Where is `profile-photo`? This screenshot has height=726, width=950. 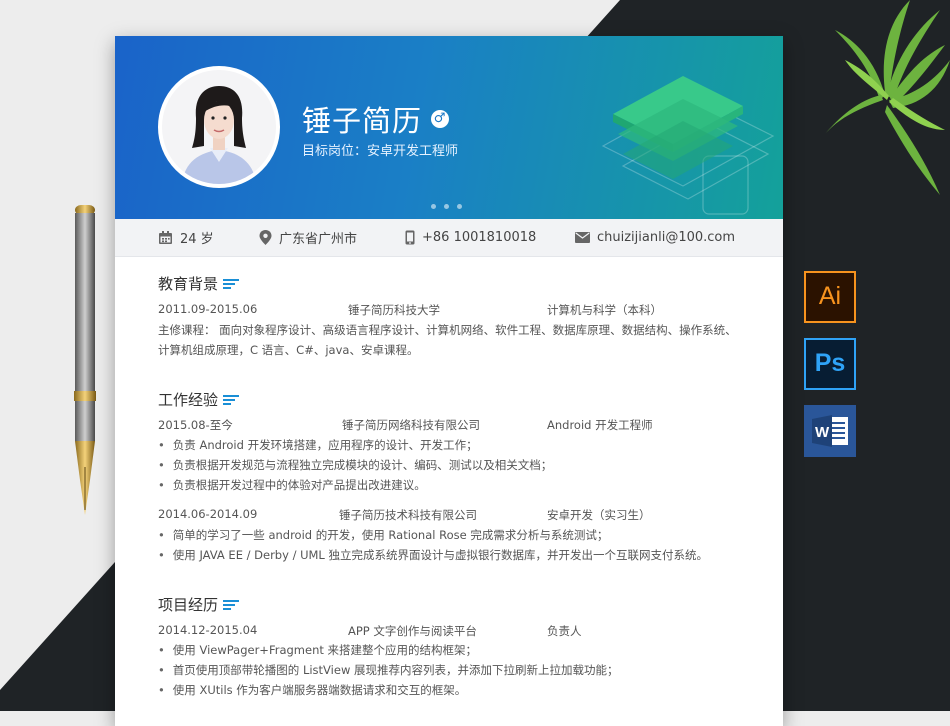 profile-photo is located at coordinates (219, 127).